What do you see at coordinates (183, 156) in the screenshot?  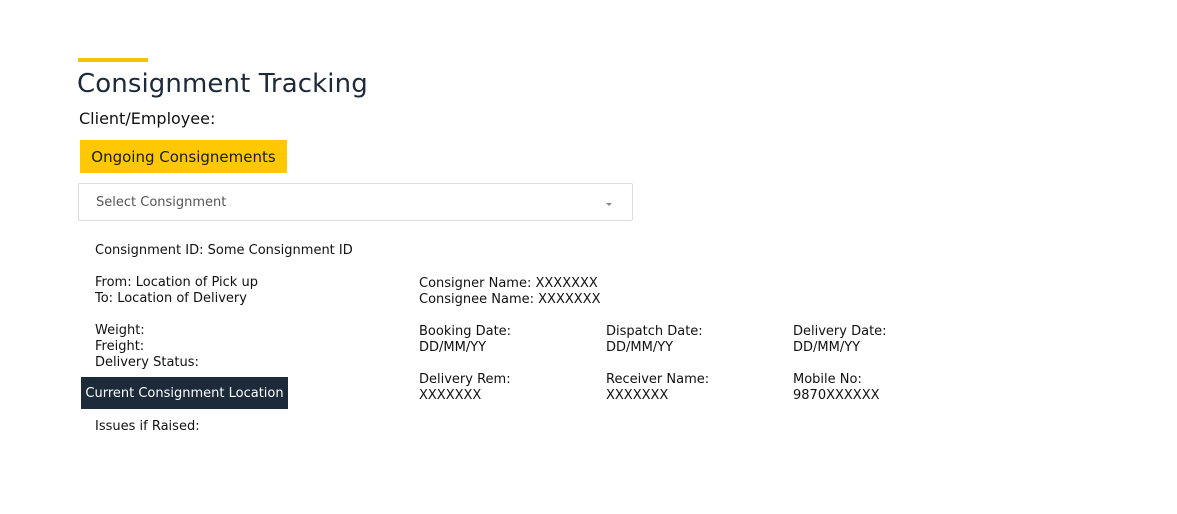 I see `ongoing-consignments-button: Ongoing Consignements` at bounding box center [183, 156].